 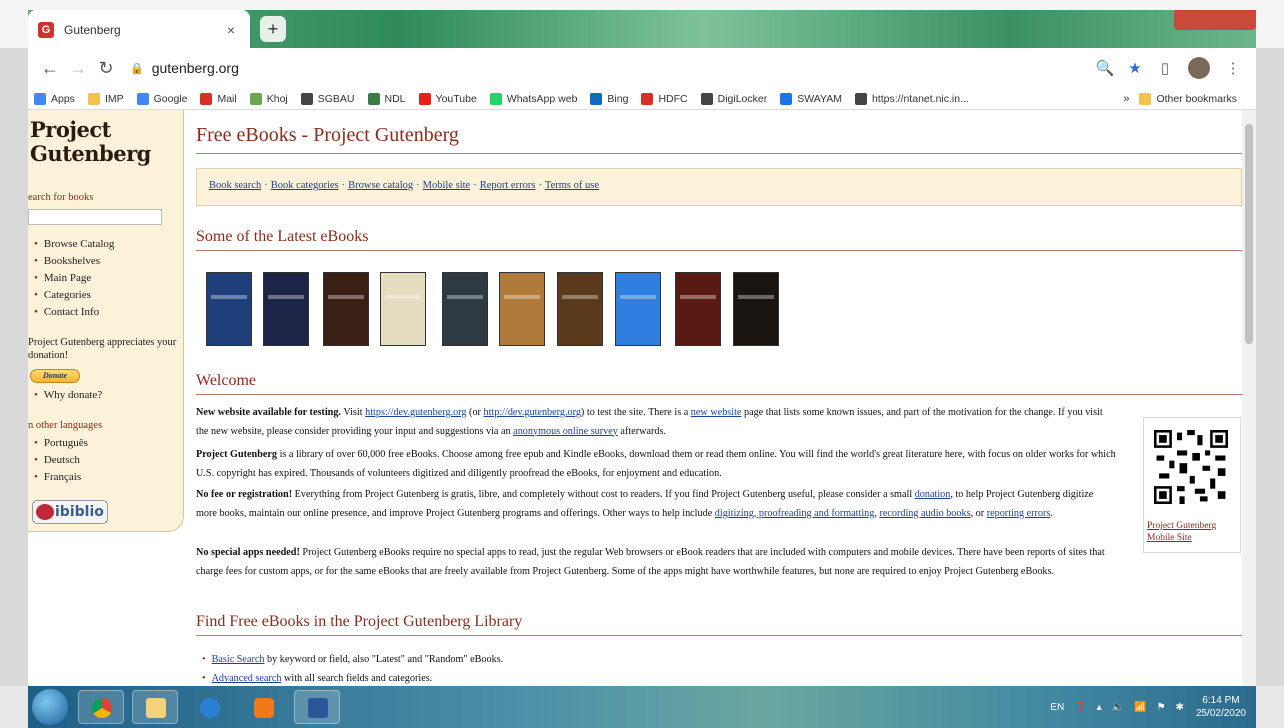 What do you see at coordinates (621, 68) in the screenshot?
I see `address-bar: gutenberg.org` at bounding box center [621, 68].